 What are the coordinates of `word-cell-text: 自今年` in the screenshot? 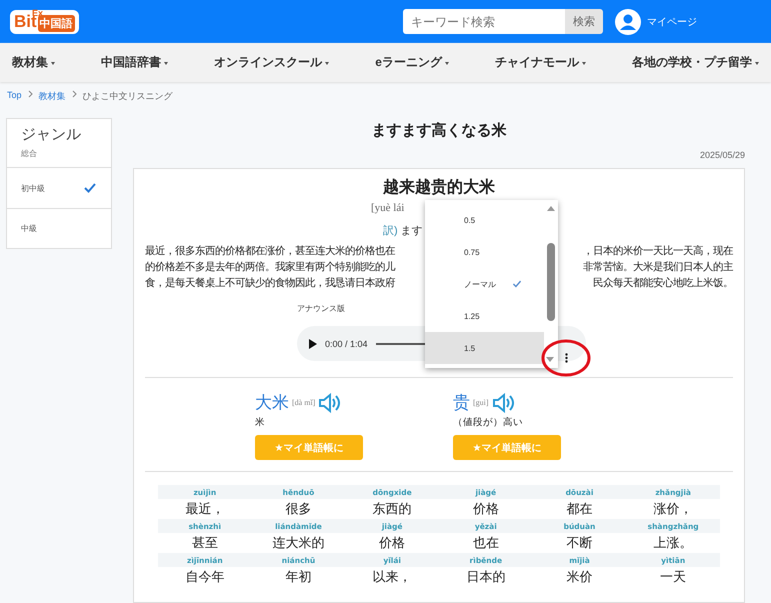 It's located at (205, 577).